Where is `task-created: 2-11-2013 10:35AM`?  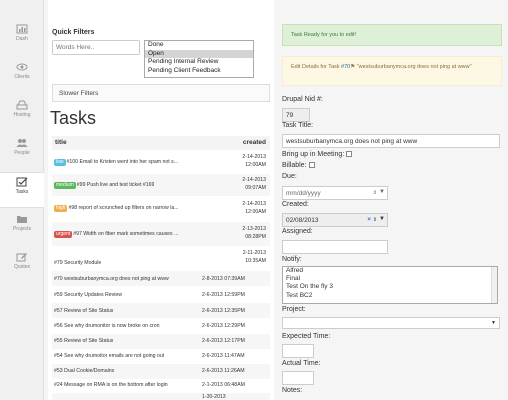 task-created: 2-11-2013 10:35AM is located at coordinates (254, 257).